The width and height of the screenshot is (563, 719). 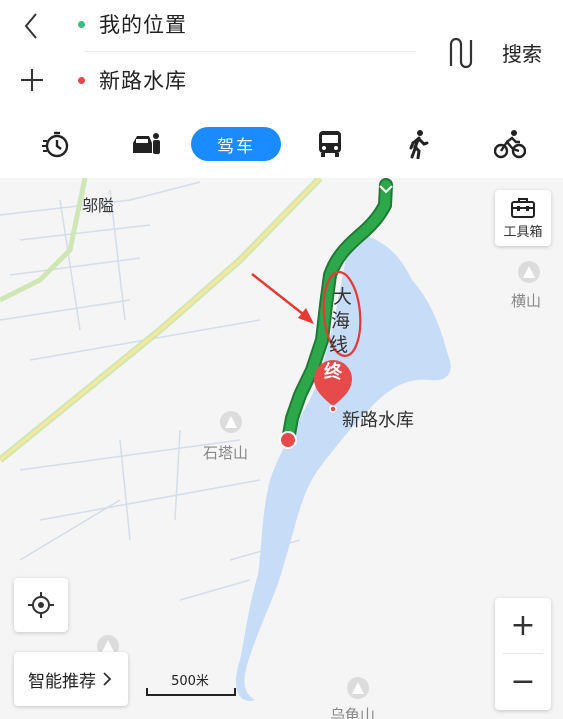 What do you see at coordinates (339, 345) in the screenshot?
I see `road-name-char: 线` at bounding box center [339, 345].